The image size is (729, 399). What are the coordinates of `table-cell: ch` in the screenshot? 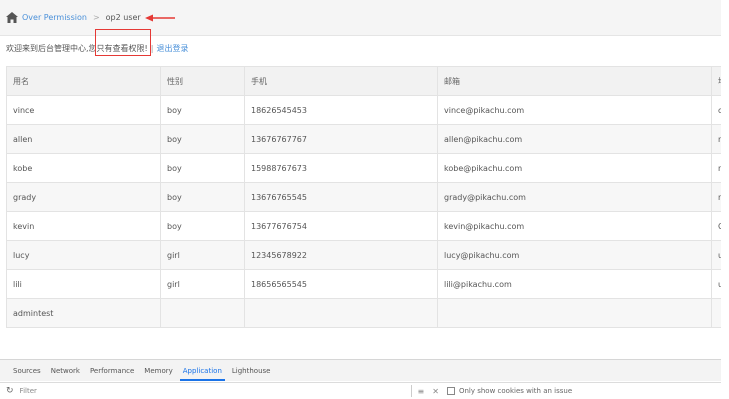 It's located at (716, 110).